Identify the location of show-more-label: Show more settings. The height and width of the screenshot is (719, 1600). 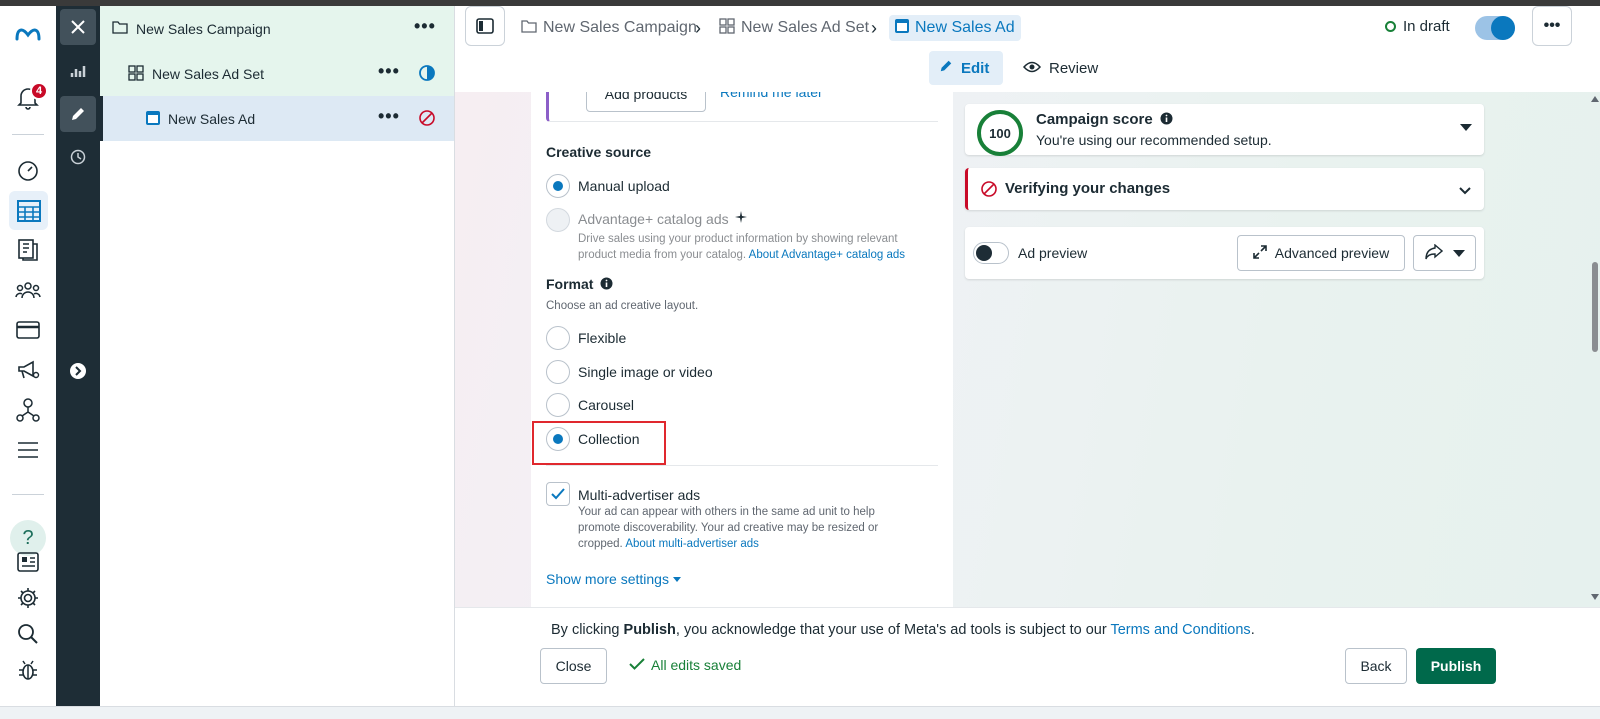
(607, 579).